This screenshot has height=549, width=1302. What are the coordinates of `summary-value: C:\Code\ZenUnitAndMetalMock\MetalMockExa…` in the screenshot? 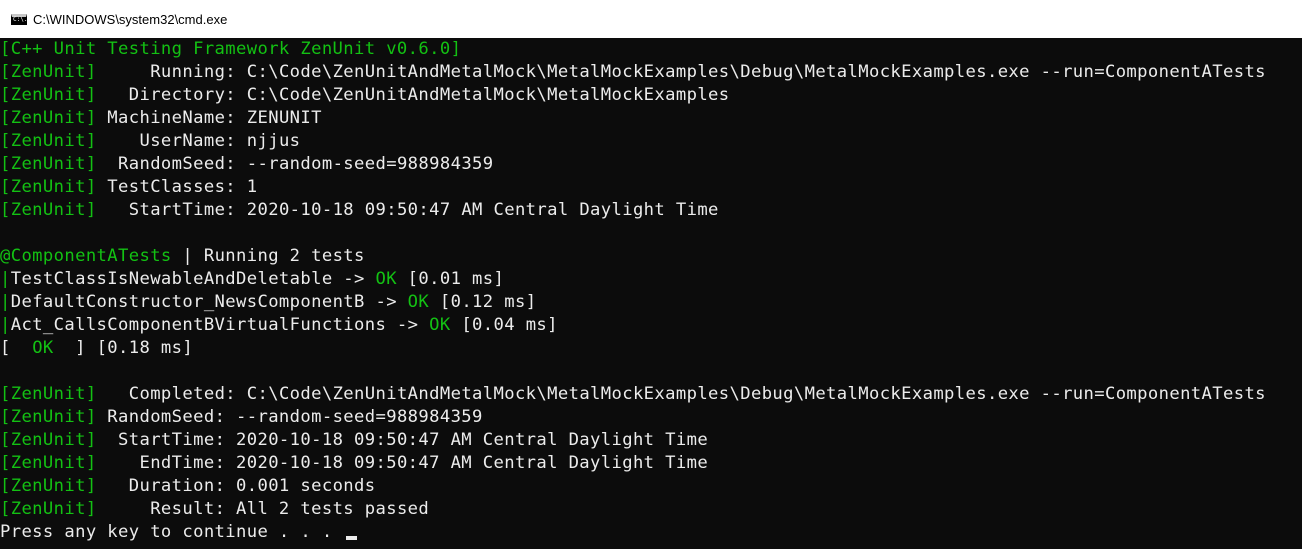 It's located at (751, 394).